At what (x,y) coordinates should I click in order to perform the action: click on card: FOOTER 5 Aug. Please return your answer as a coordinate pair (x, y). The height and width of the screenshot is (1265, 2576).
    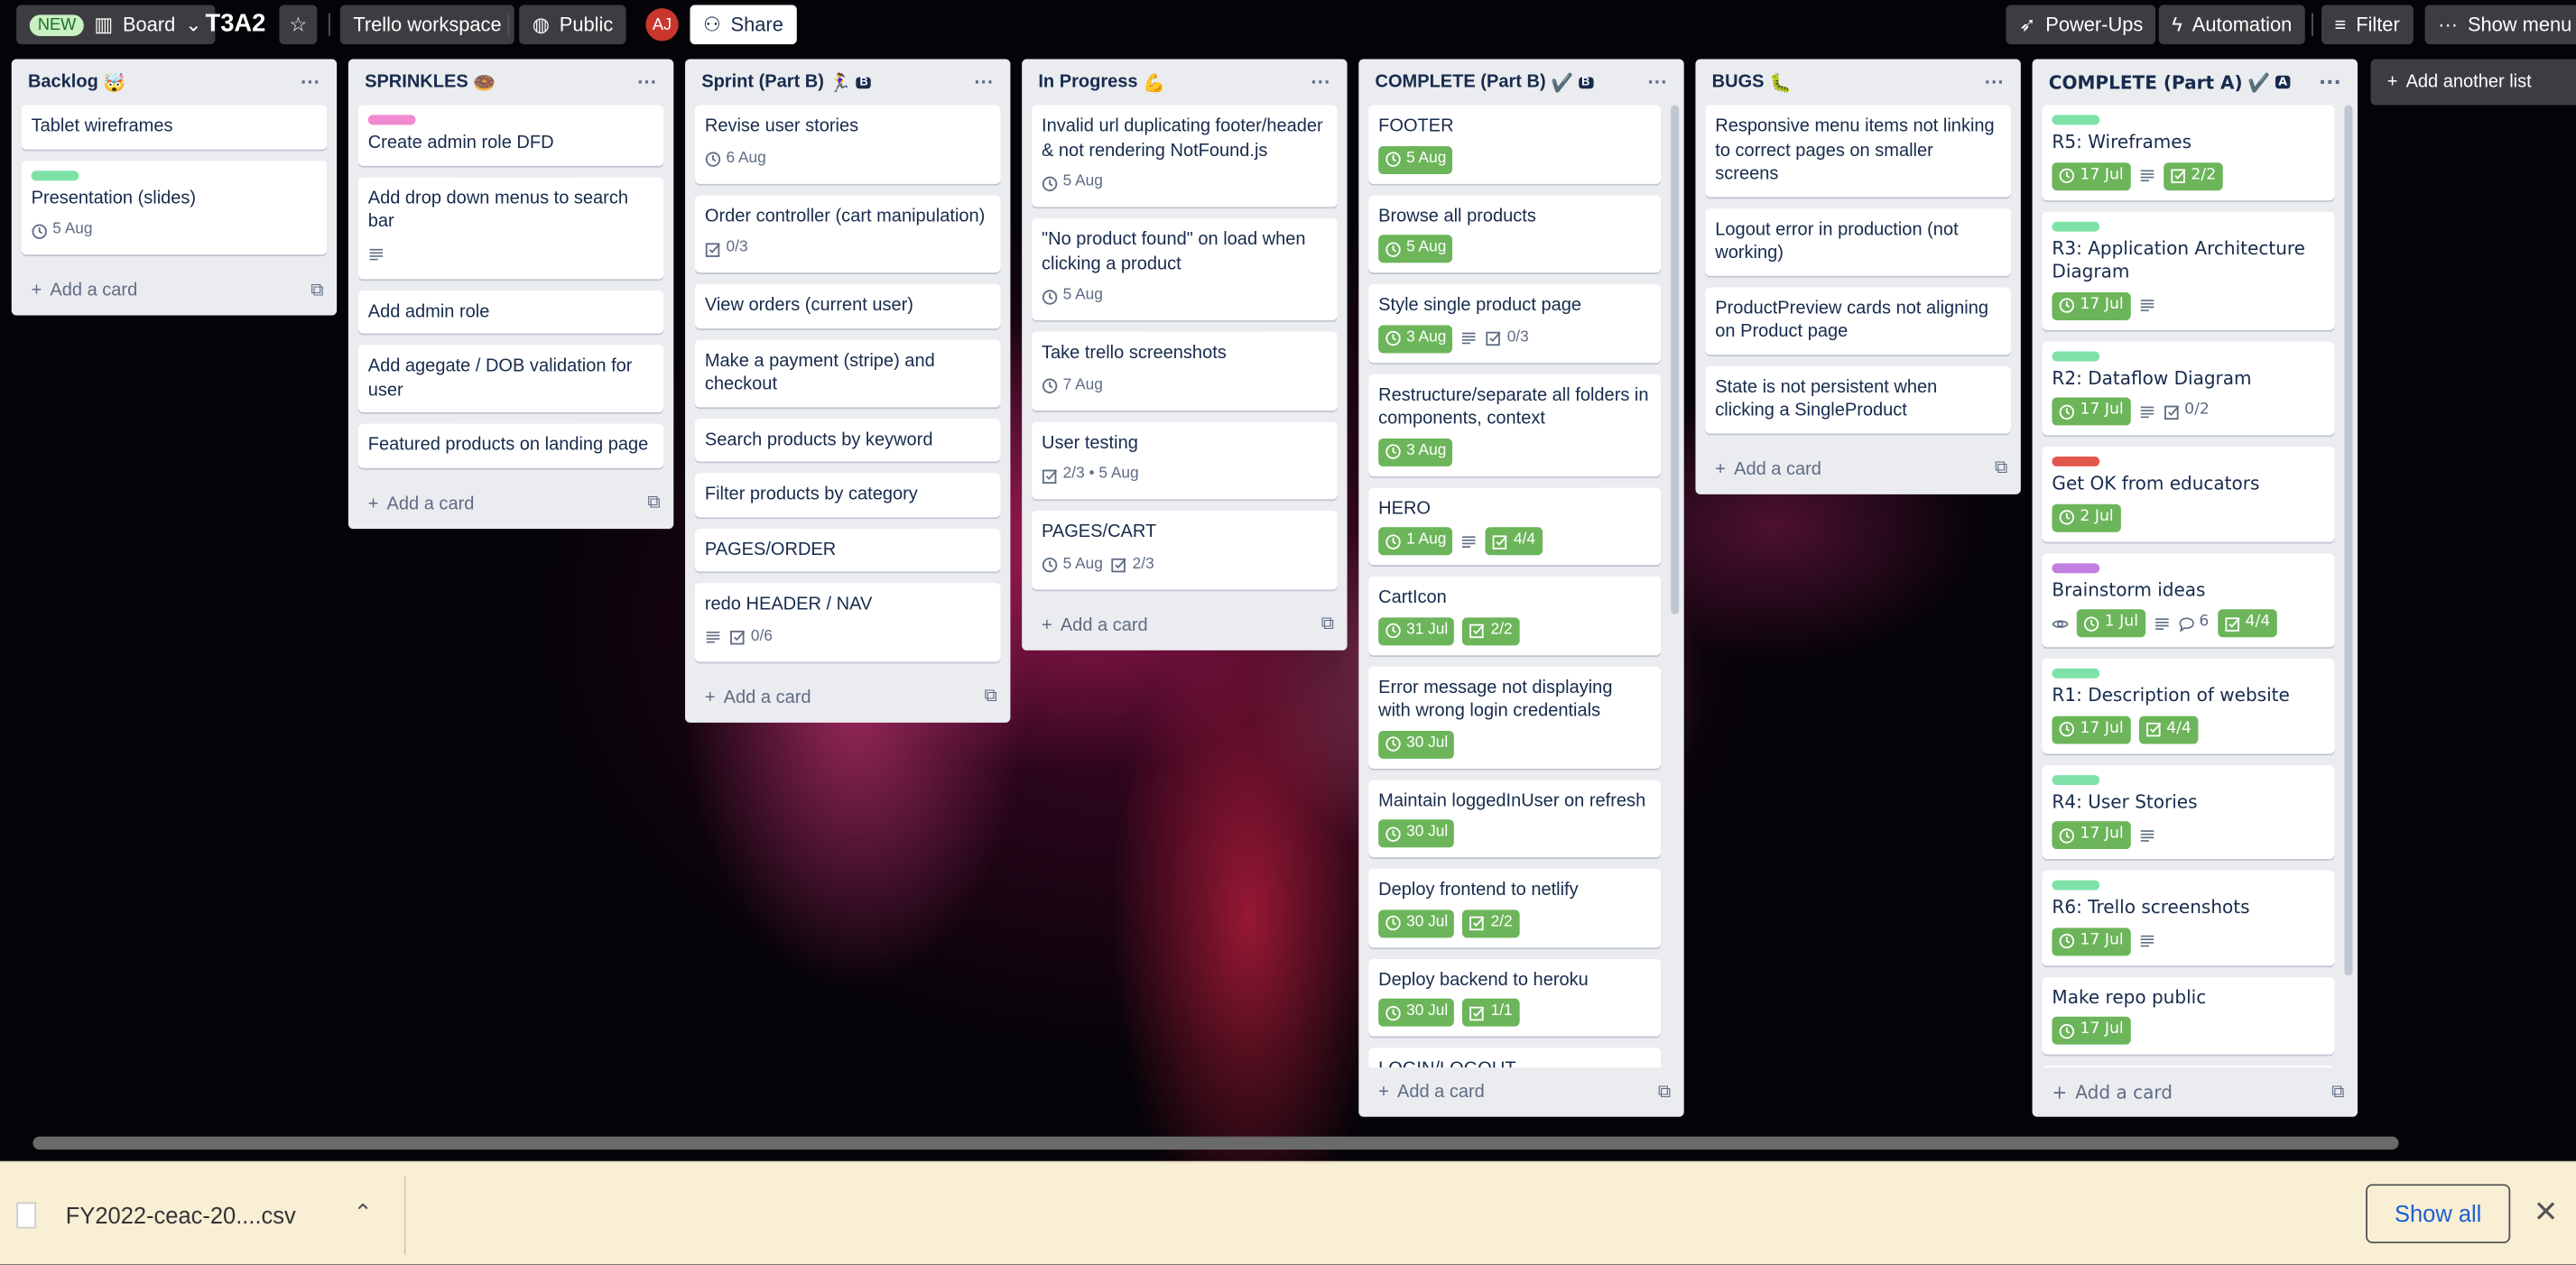
    Looking at the image, I should click on (1515, 144).